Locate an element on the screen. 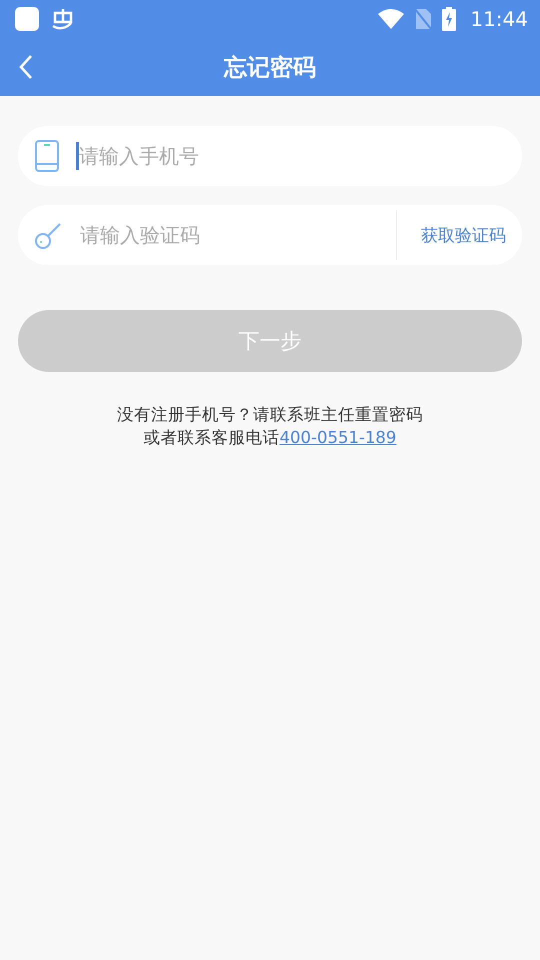 The height and width of the screenshot is (960, 540). code-field: 请输入验证码 获取验证码 is located at coordinates (270, 235).